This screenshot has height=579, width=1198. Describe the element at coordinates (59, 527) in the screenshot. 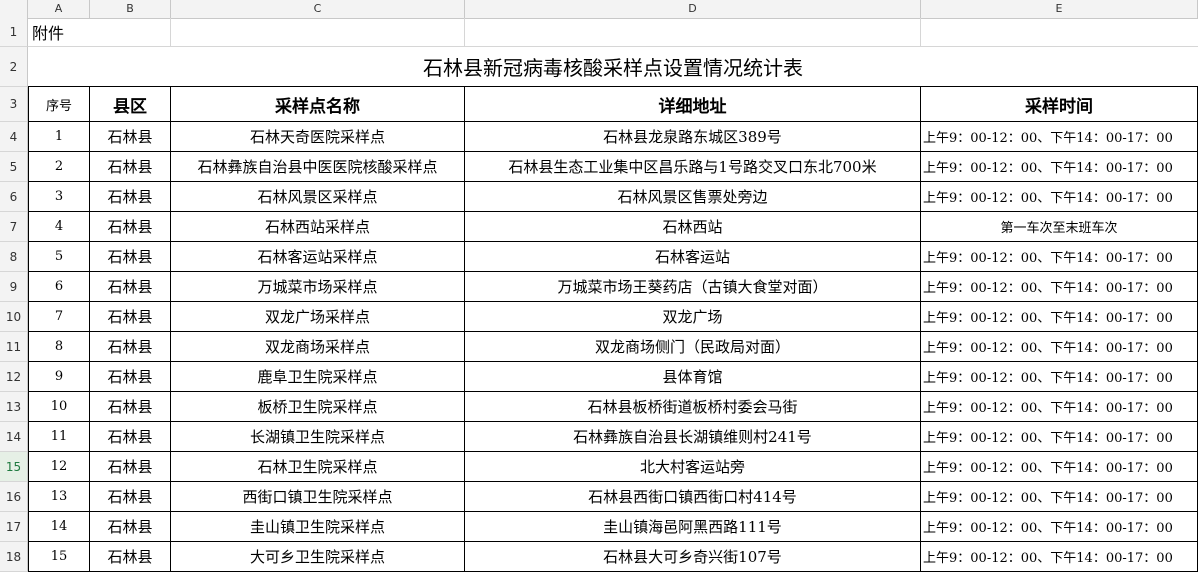

I see `seq-cell: 14` at that location.